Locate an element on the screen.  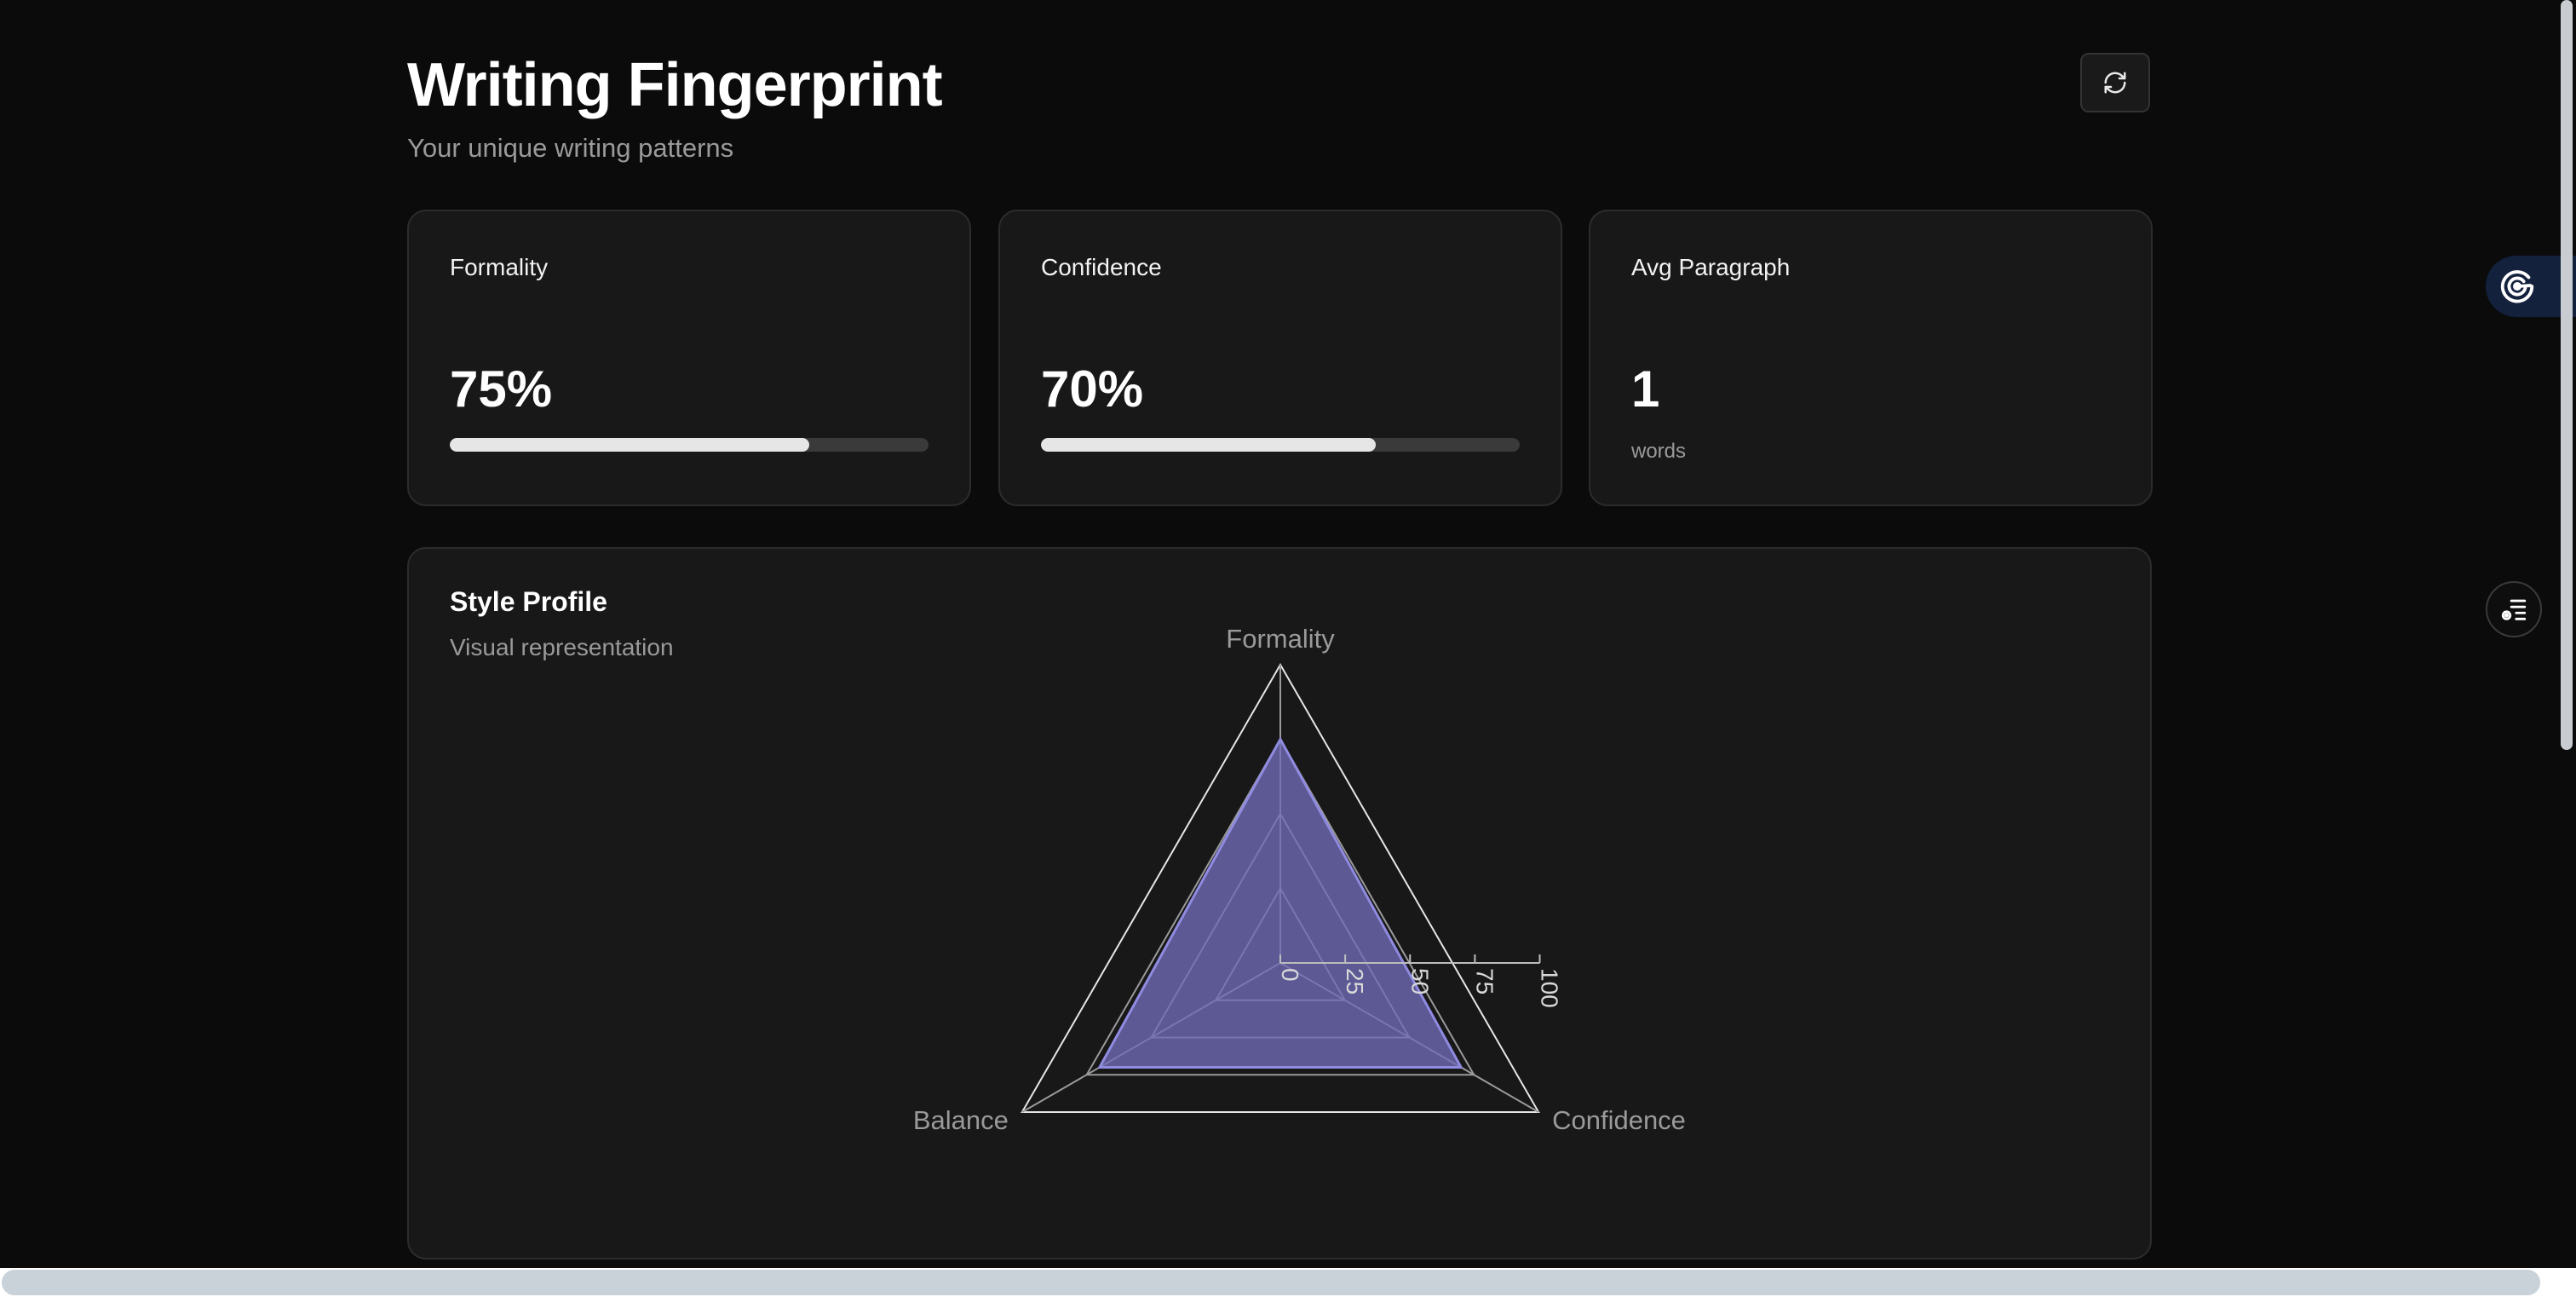
radar-tick-label: 25 is located at coordinates (1355, 981).